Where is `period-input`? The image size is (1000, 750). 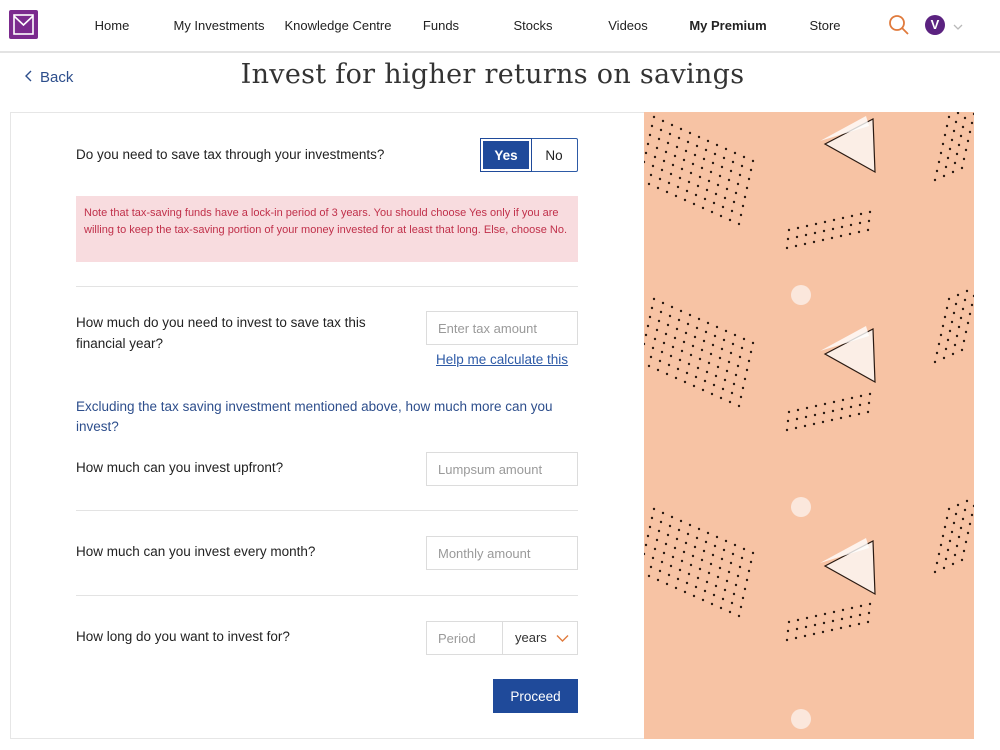
period-input is located at coordinates (464, 638).